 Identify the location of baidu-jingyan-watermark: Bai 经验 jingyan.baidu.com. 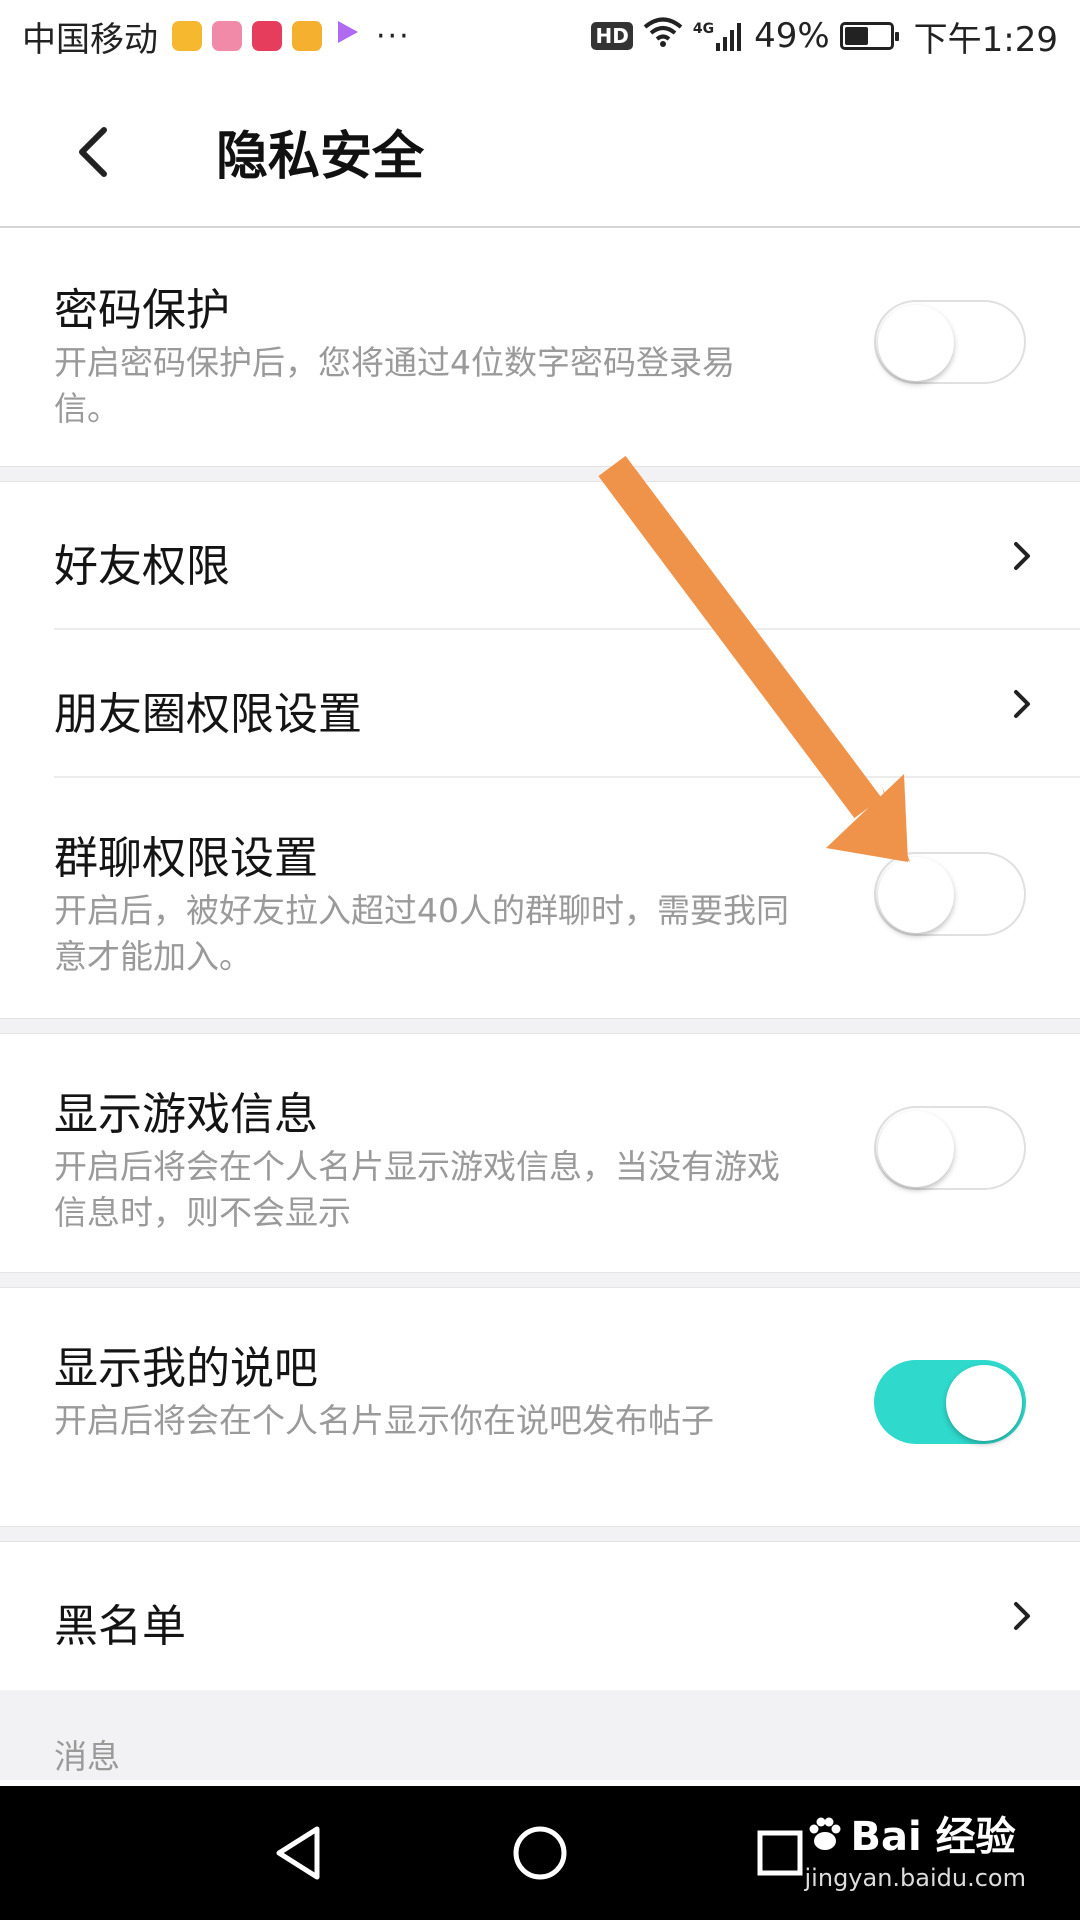
(915, 1848).